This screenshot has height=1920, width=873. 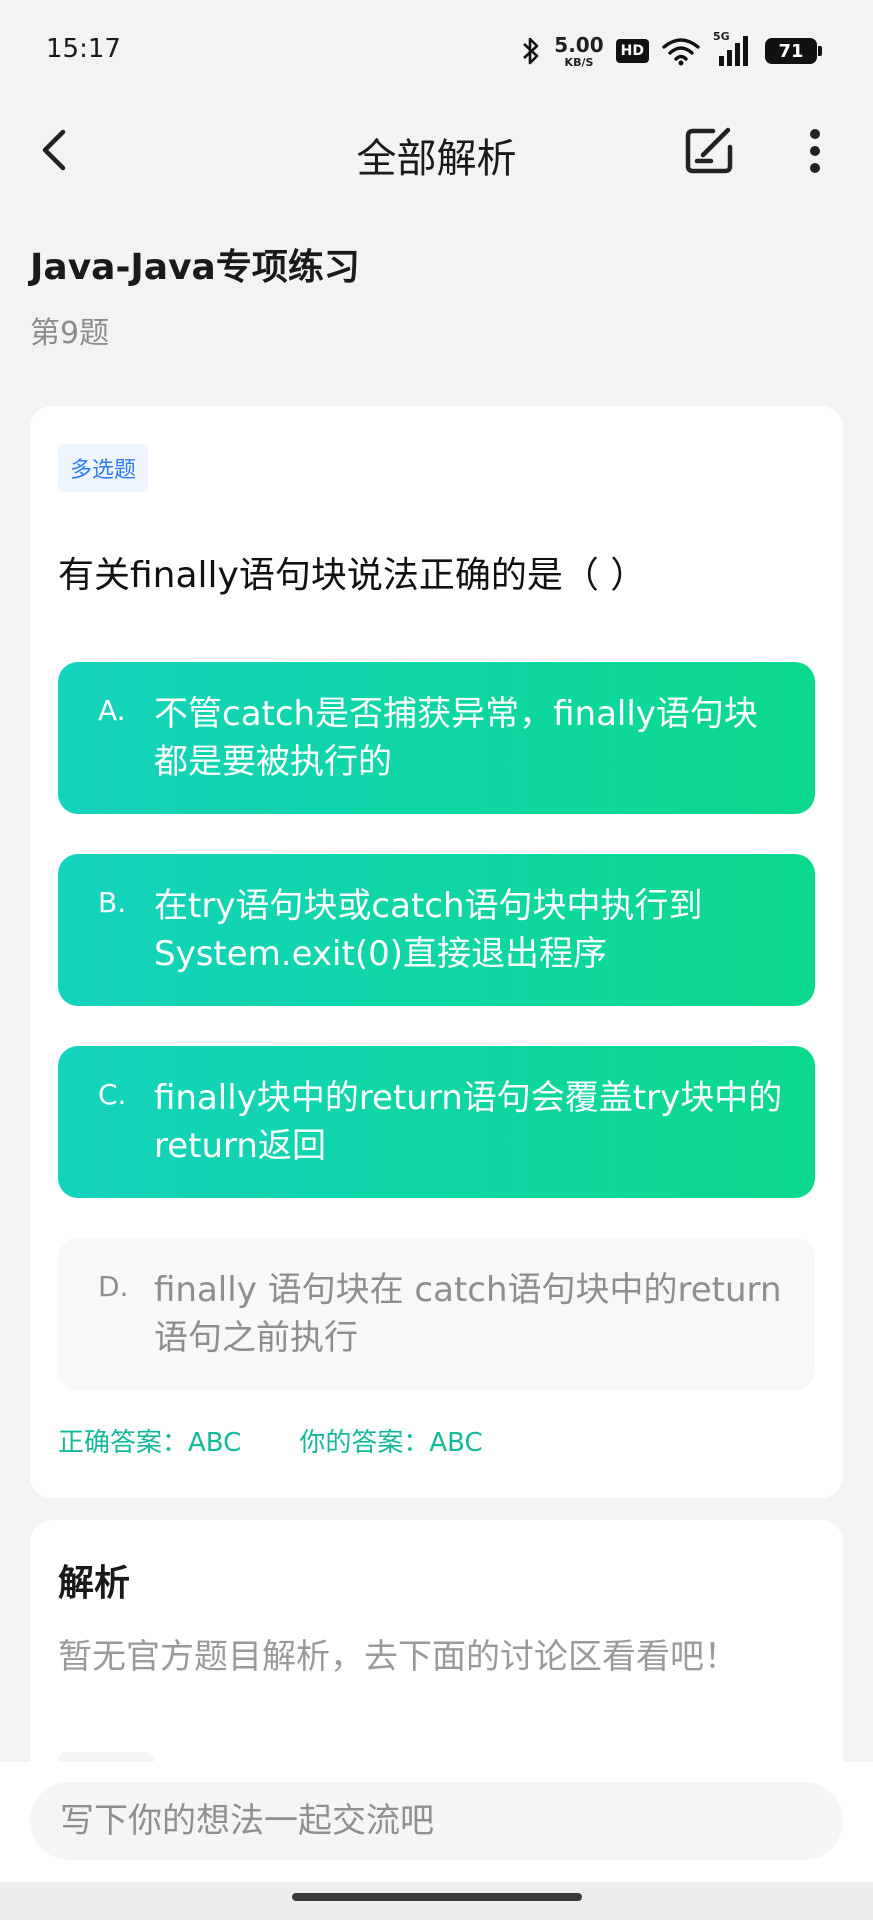 I want to click on subject-title: Java-Java专项练习, so click(x=195, y=267).